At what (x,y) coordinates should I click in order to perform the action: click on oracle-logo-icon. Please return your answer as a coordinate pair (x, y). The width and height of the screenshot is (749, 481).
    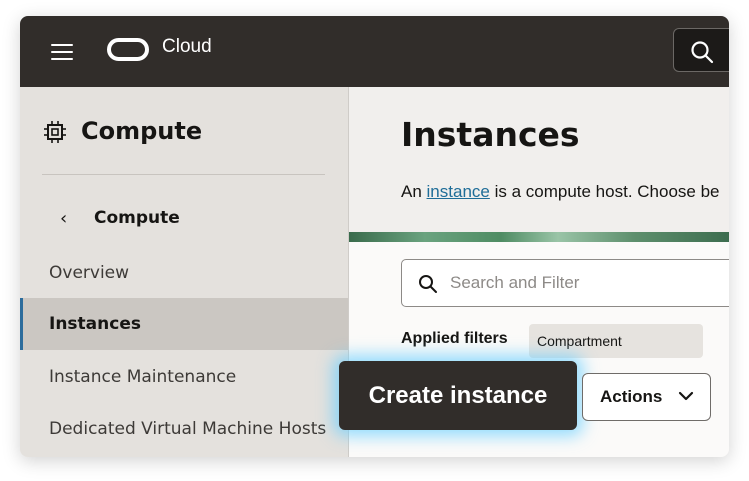
    Looking at the image, I should click on (128, 49).